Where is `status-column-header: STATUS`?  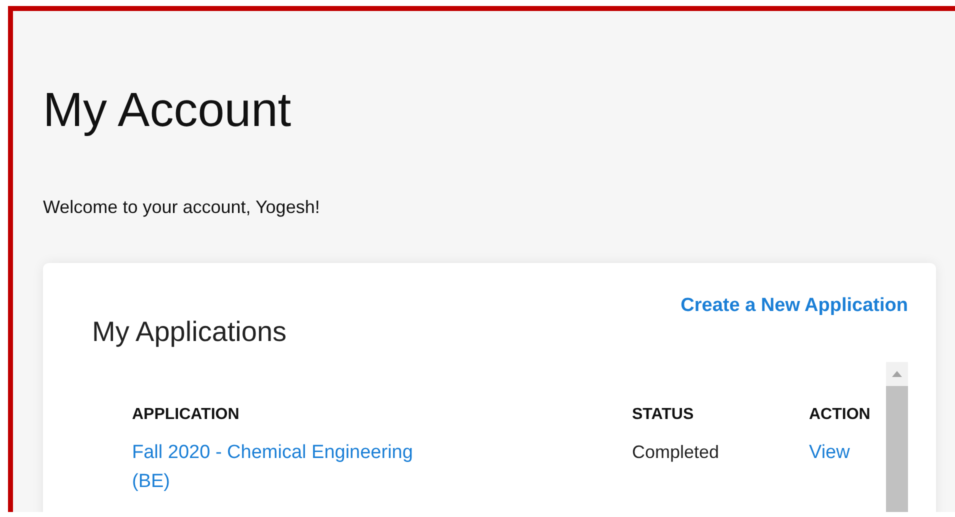 status-column-header: STATUS is located at coordinates (663, 414).